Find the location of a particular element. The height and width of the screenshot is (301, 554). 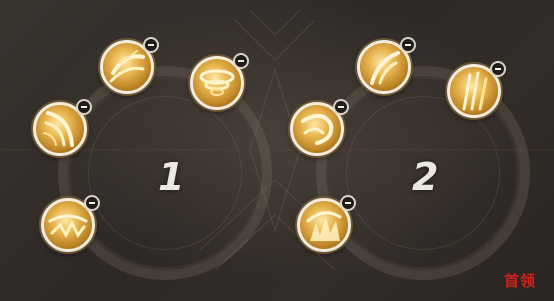

spiral-slash-icon is located at coordinates (319, 127).